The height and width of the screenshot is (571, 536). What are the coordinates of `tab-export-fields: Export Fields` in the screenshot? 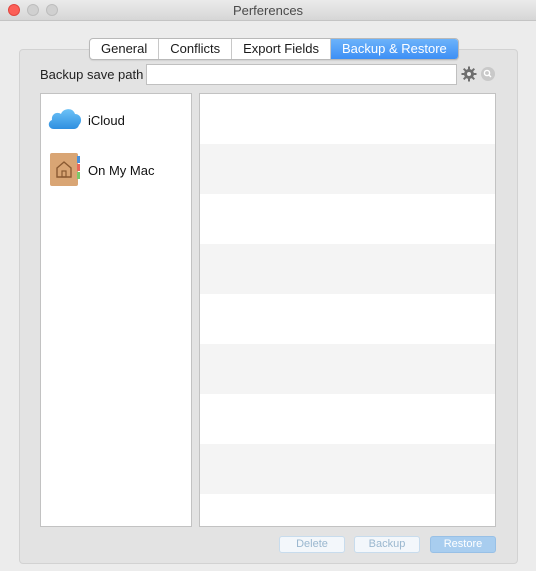 It's located at (281, 49).